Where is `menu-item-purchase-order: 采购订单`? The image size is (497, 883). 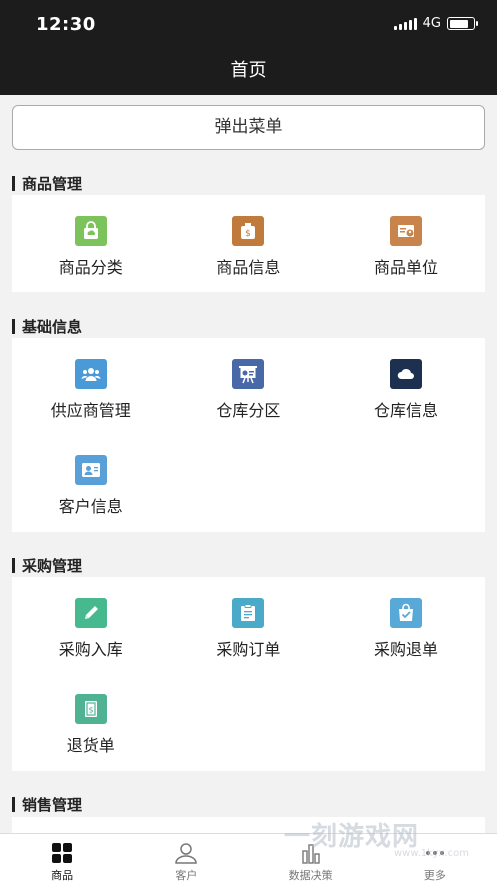
menu-item-purchase-order: 采购订单 is located at coordinates (249, 625).